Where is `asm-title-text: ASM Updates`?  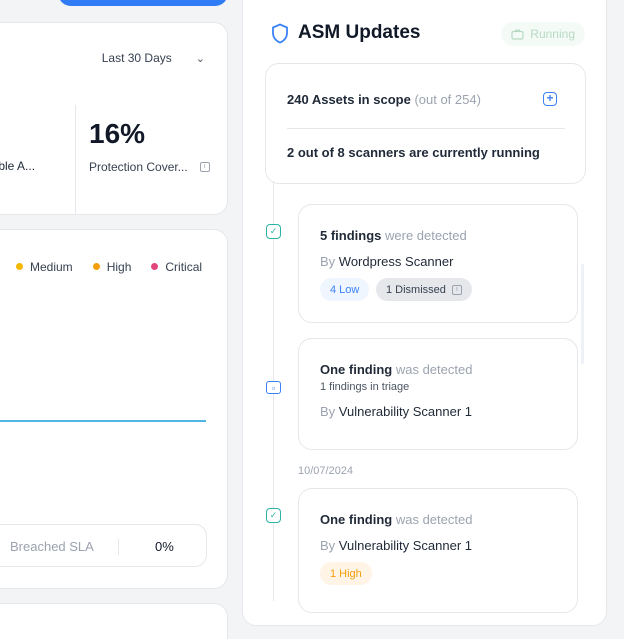 asm-title-text: ASM Updates is located at coordinates (359, 32).